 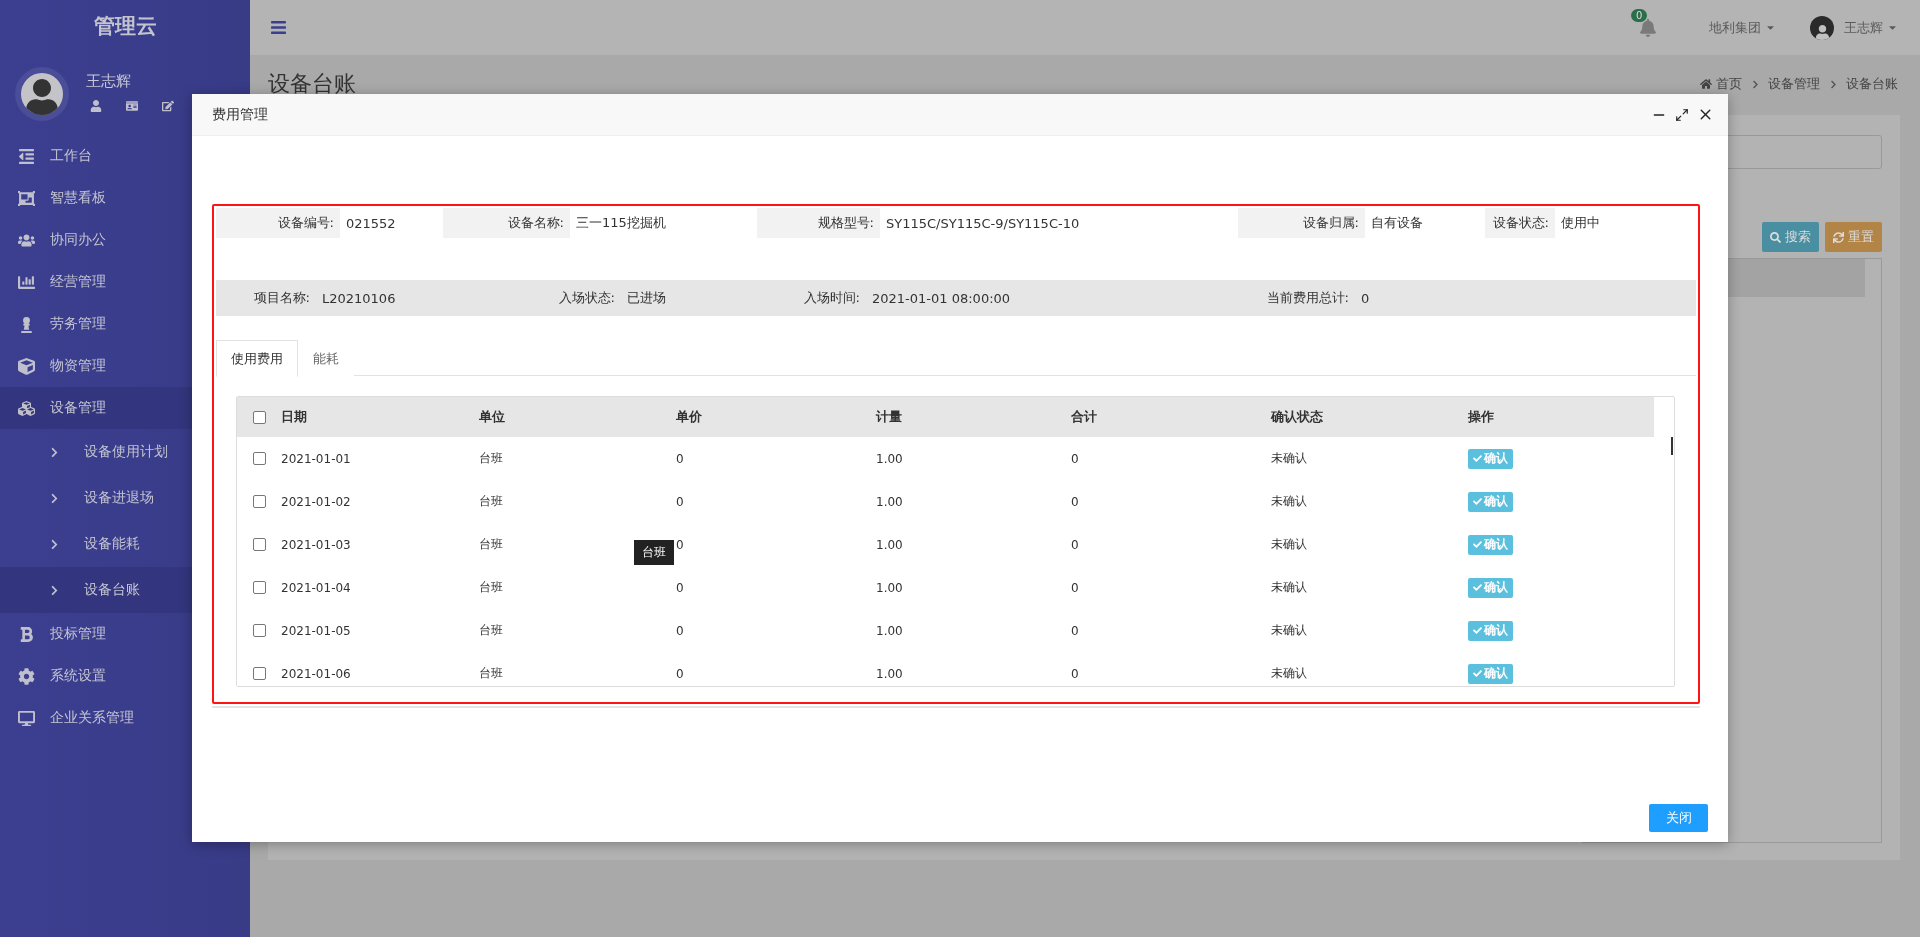 What do you see at coordinates (1580, 223) in the screenshot?
I see `field-value: 使用中` at bounding box center [1580, 223].